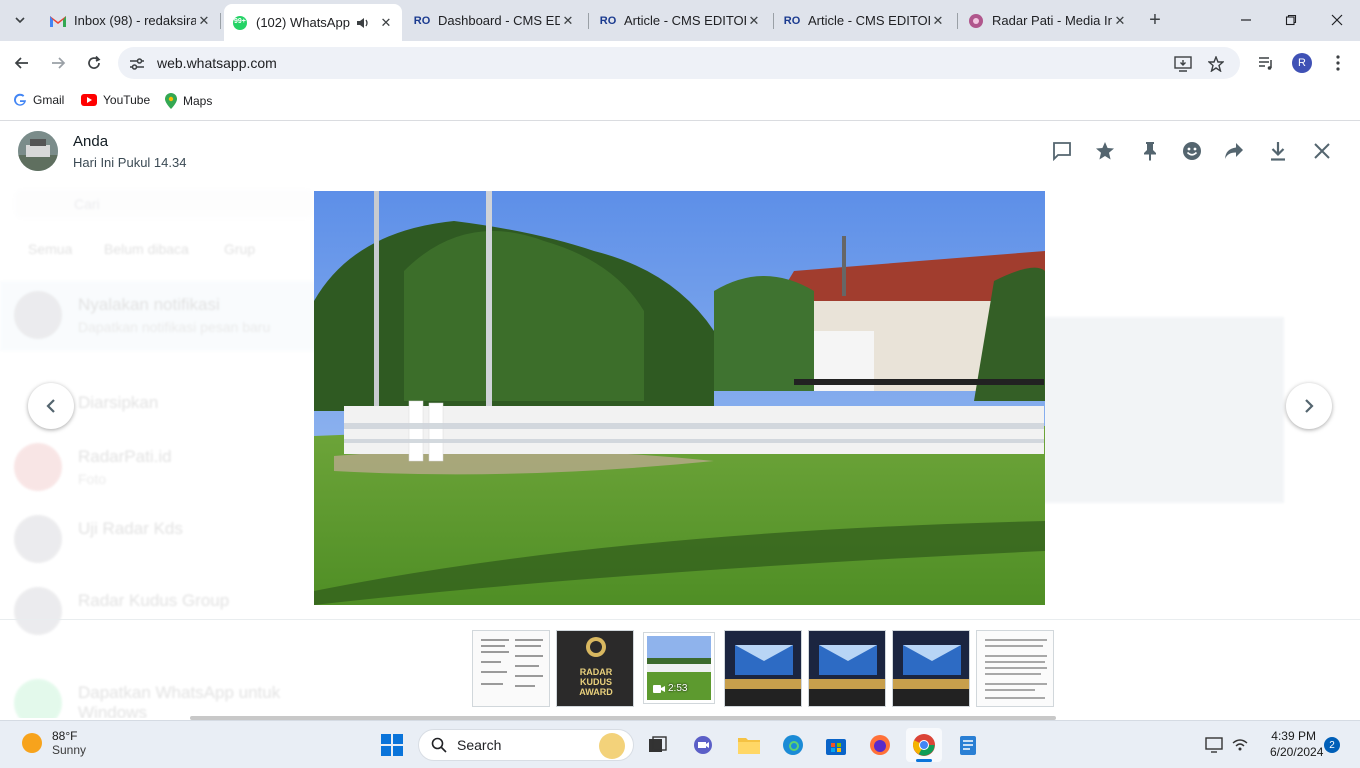  What do you see at coordinates (670, 688) in the screenshot?
I see `video-duration-badge: 2:53` at bounding box center [670, 688].